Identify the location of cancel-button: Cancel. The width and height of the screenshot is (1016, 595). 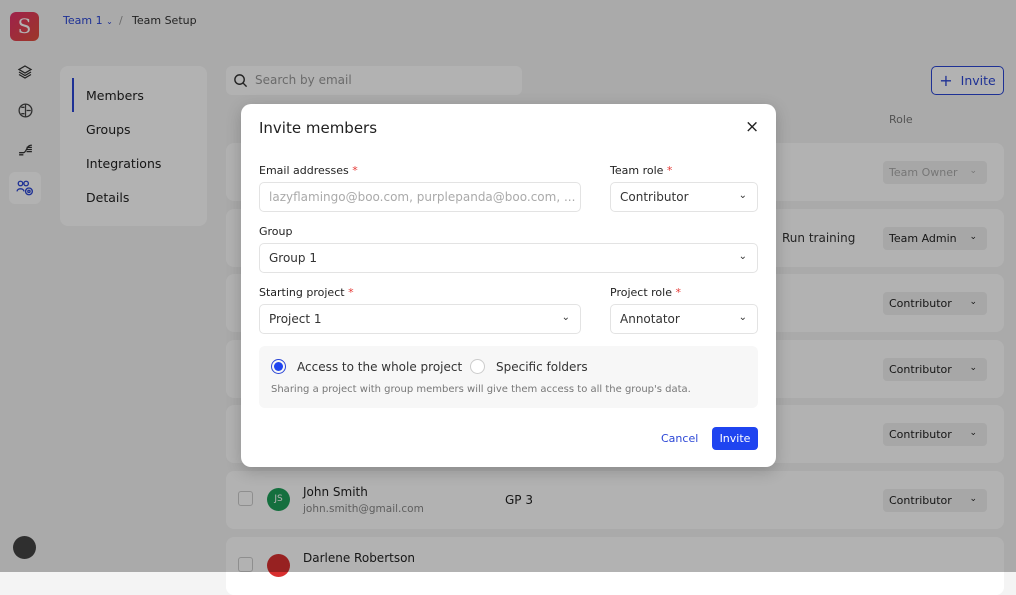
(679, 438).